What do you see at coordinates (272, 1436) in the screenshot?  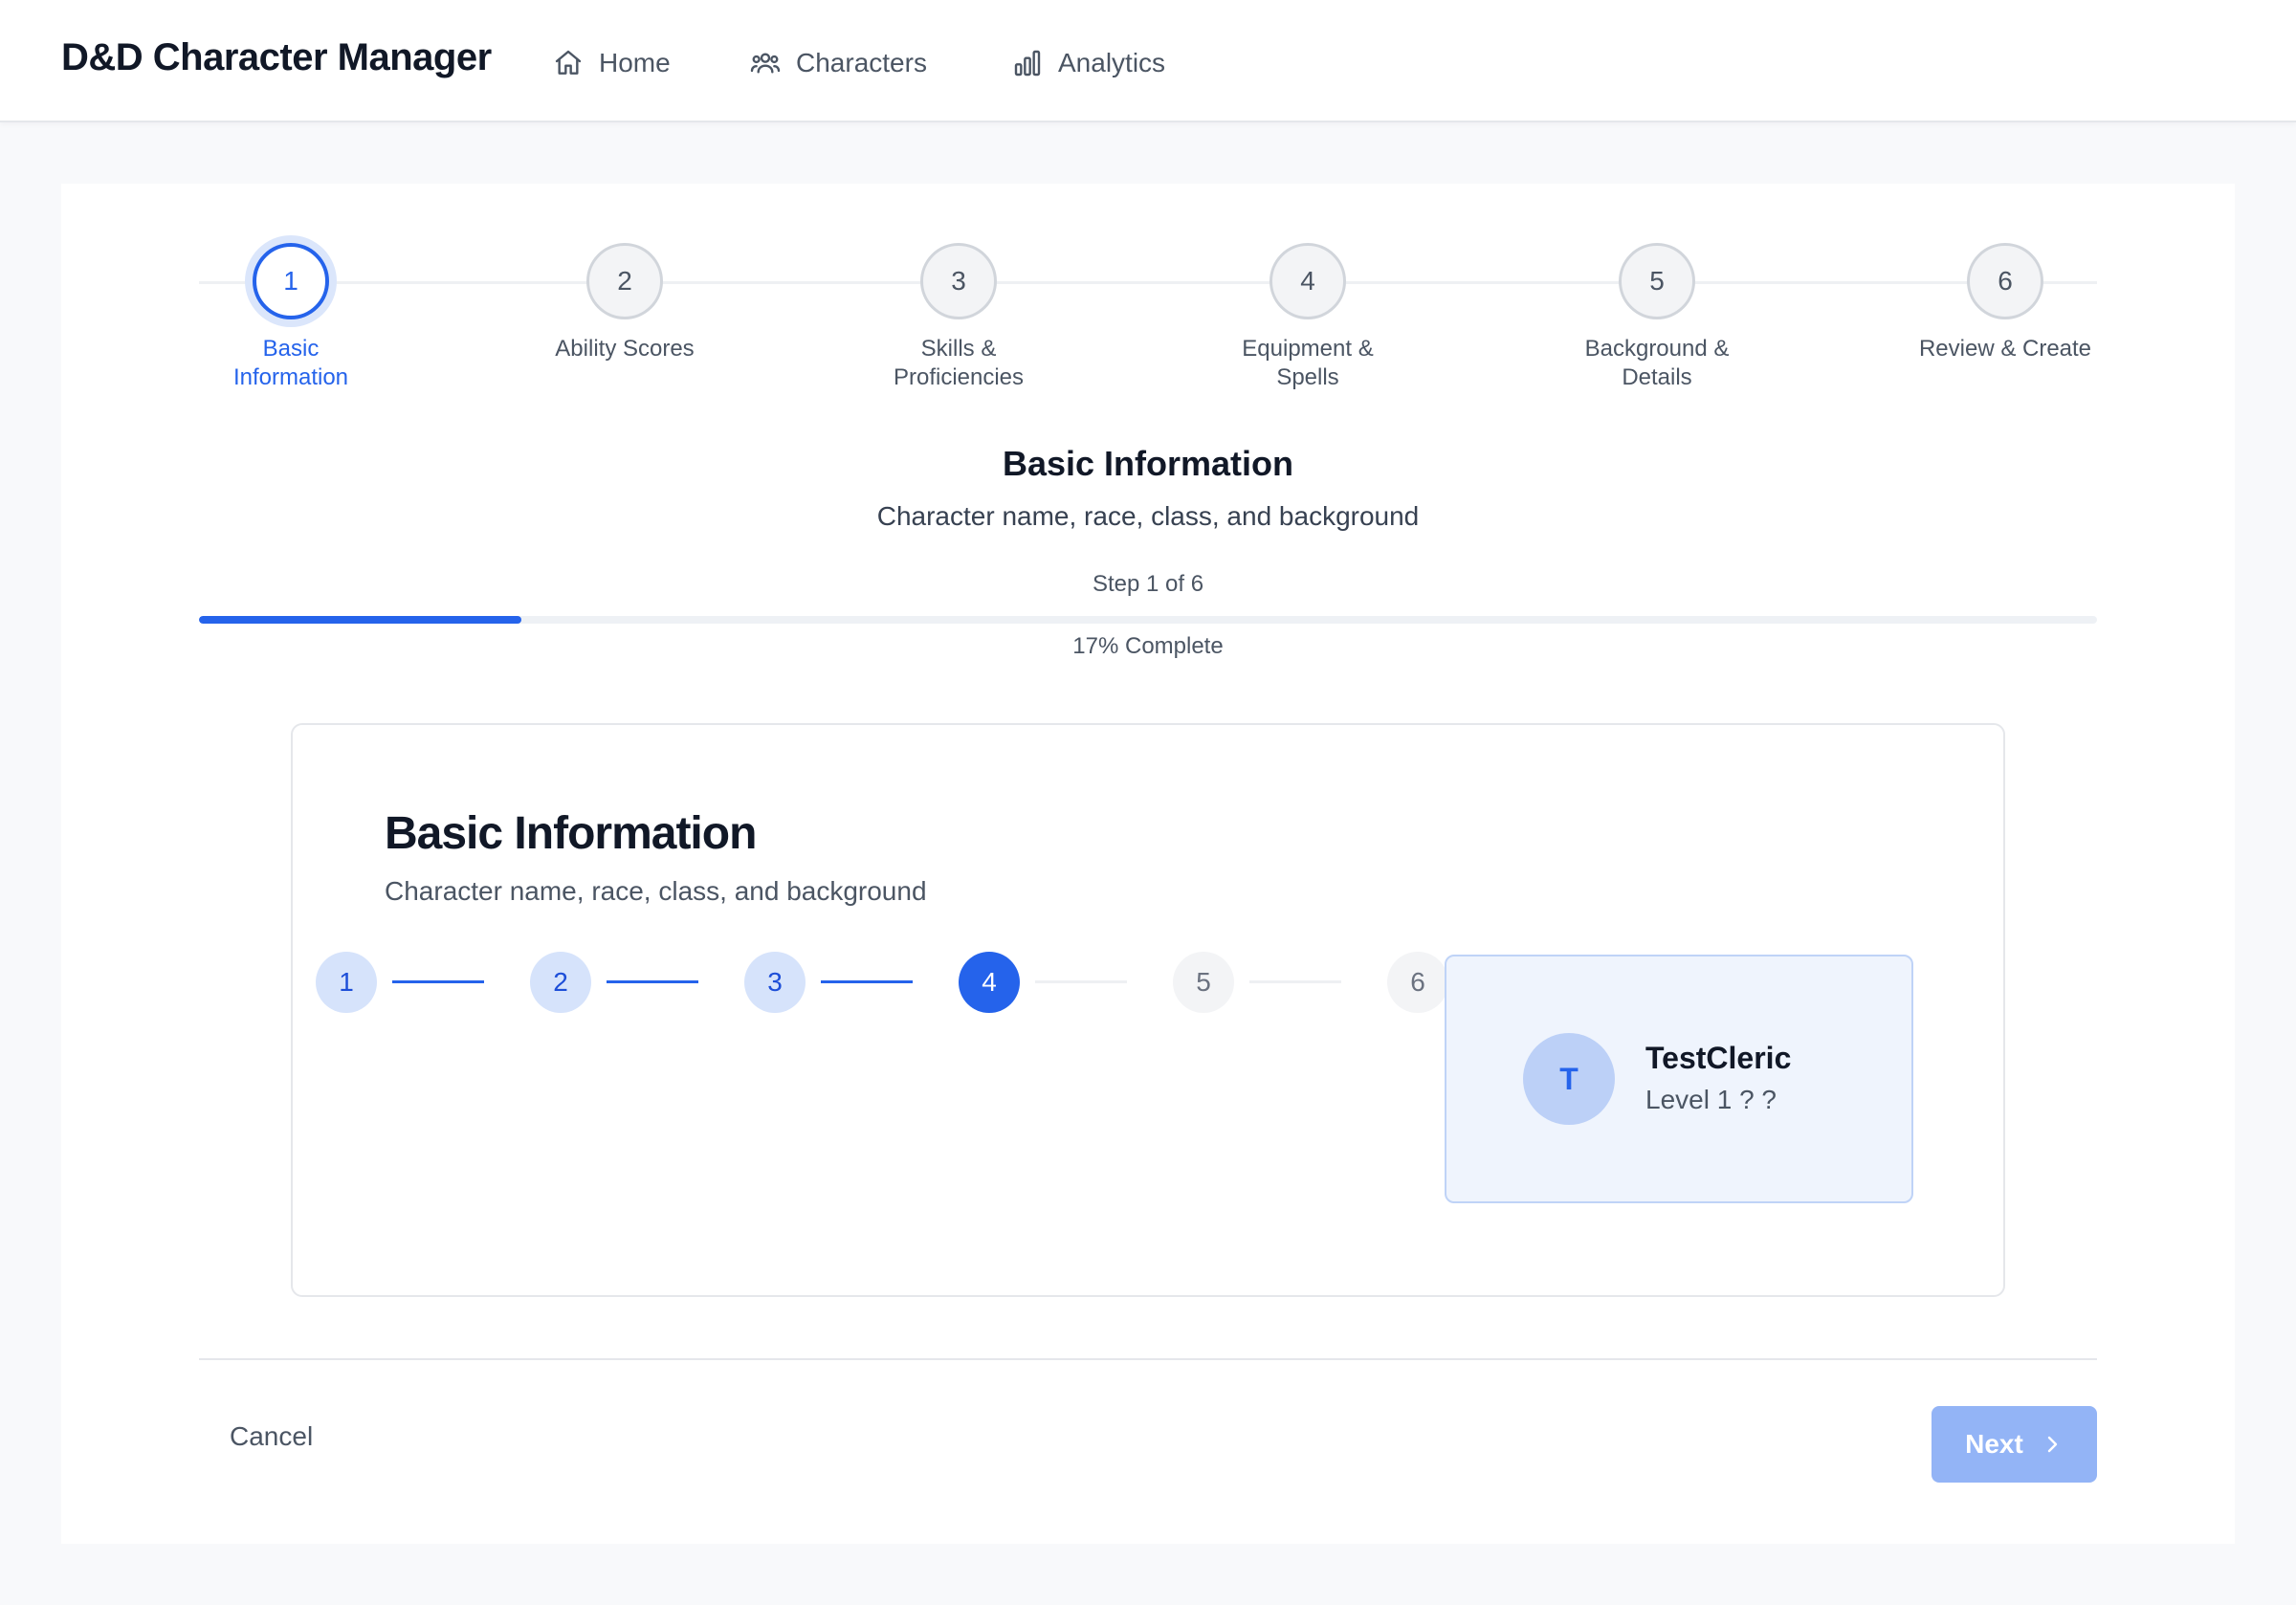 I see `cancel-button: Cancel` at bounding box center [272, 1436].